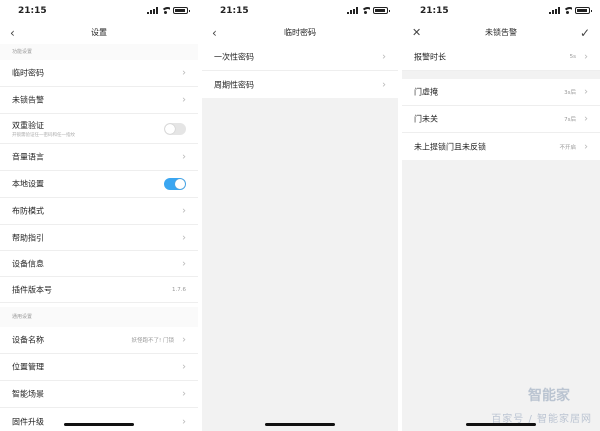  What do you see at coordinates (99, 317) in the screenshot?
I see `section-header-general: 通用设置` at bounding box center [99, 317].